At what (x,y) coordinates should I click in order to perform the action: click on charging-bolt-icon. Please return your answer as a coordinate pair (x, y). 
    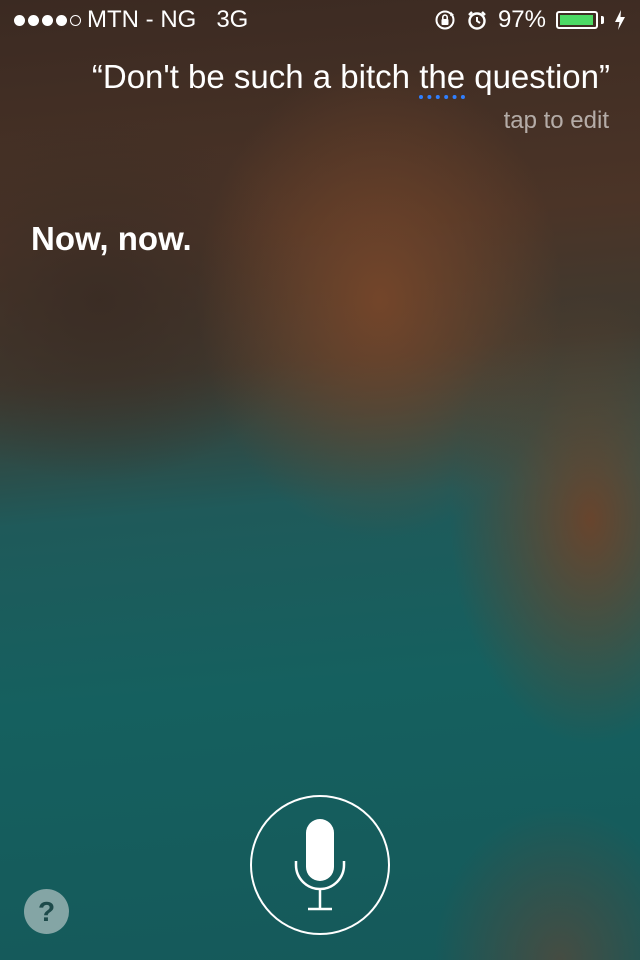
    Looking at the image, I should click on (620, 20).